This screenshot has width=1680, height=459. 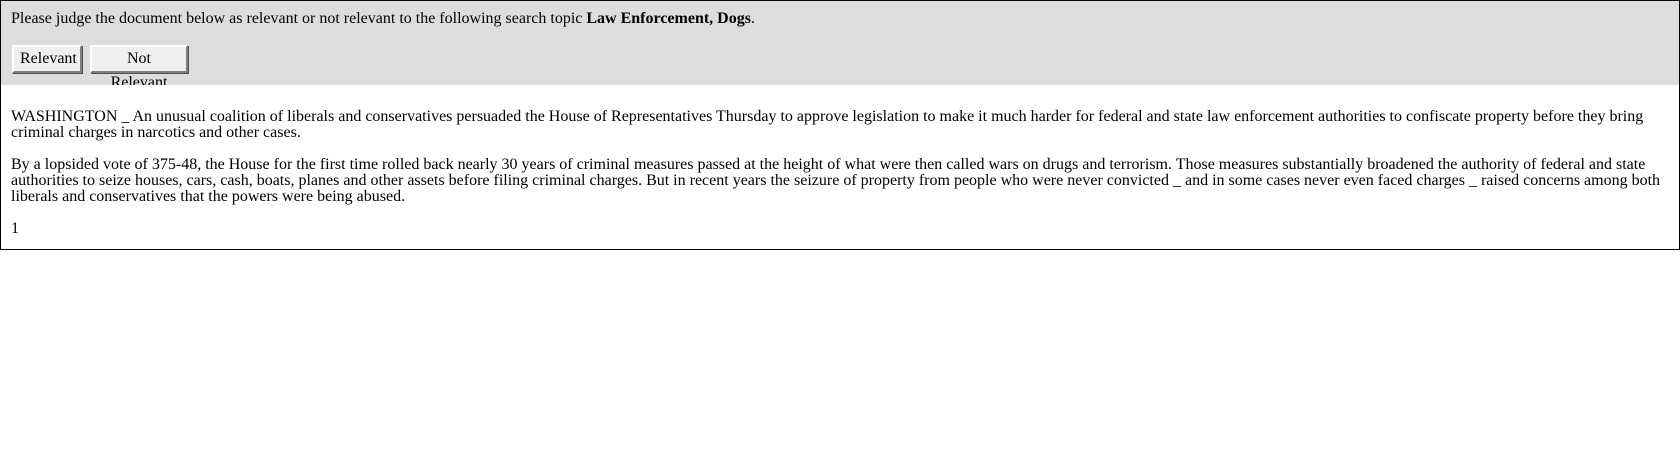 I want to click on relevant-button: Relevant, so click(x=47, y=59).